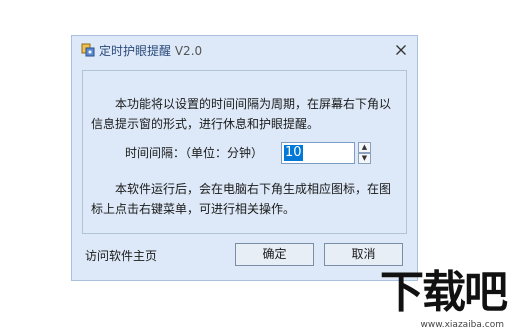 The width and height of the screenshot is (515, 330). I want to click on spin-down-button: ▼, so click(364, 158).